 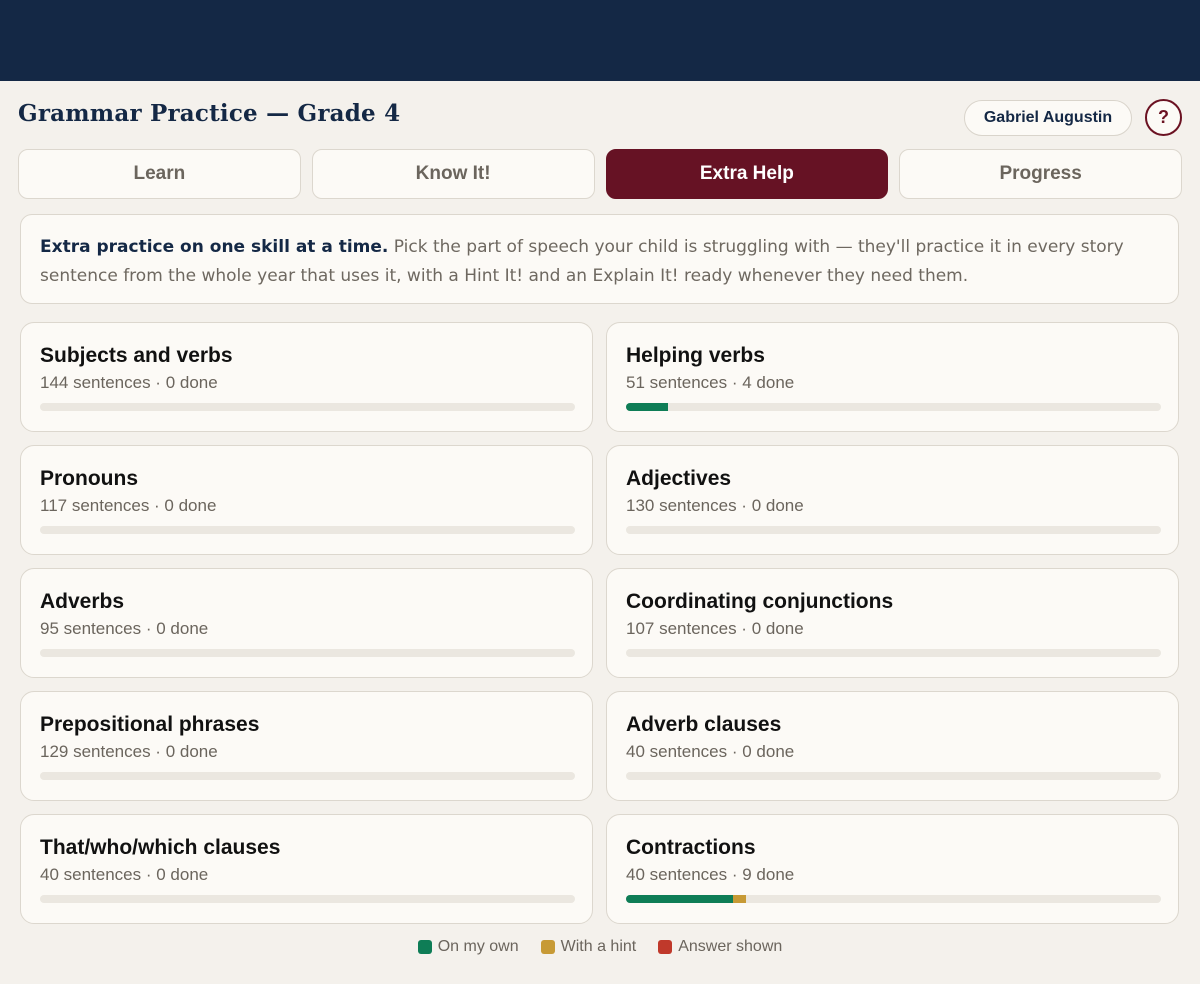 I want to click on skill-meta: 144 sentences · 0 done, so click(x=129, y=382).